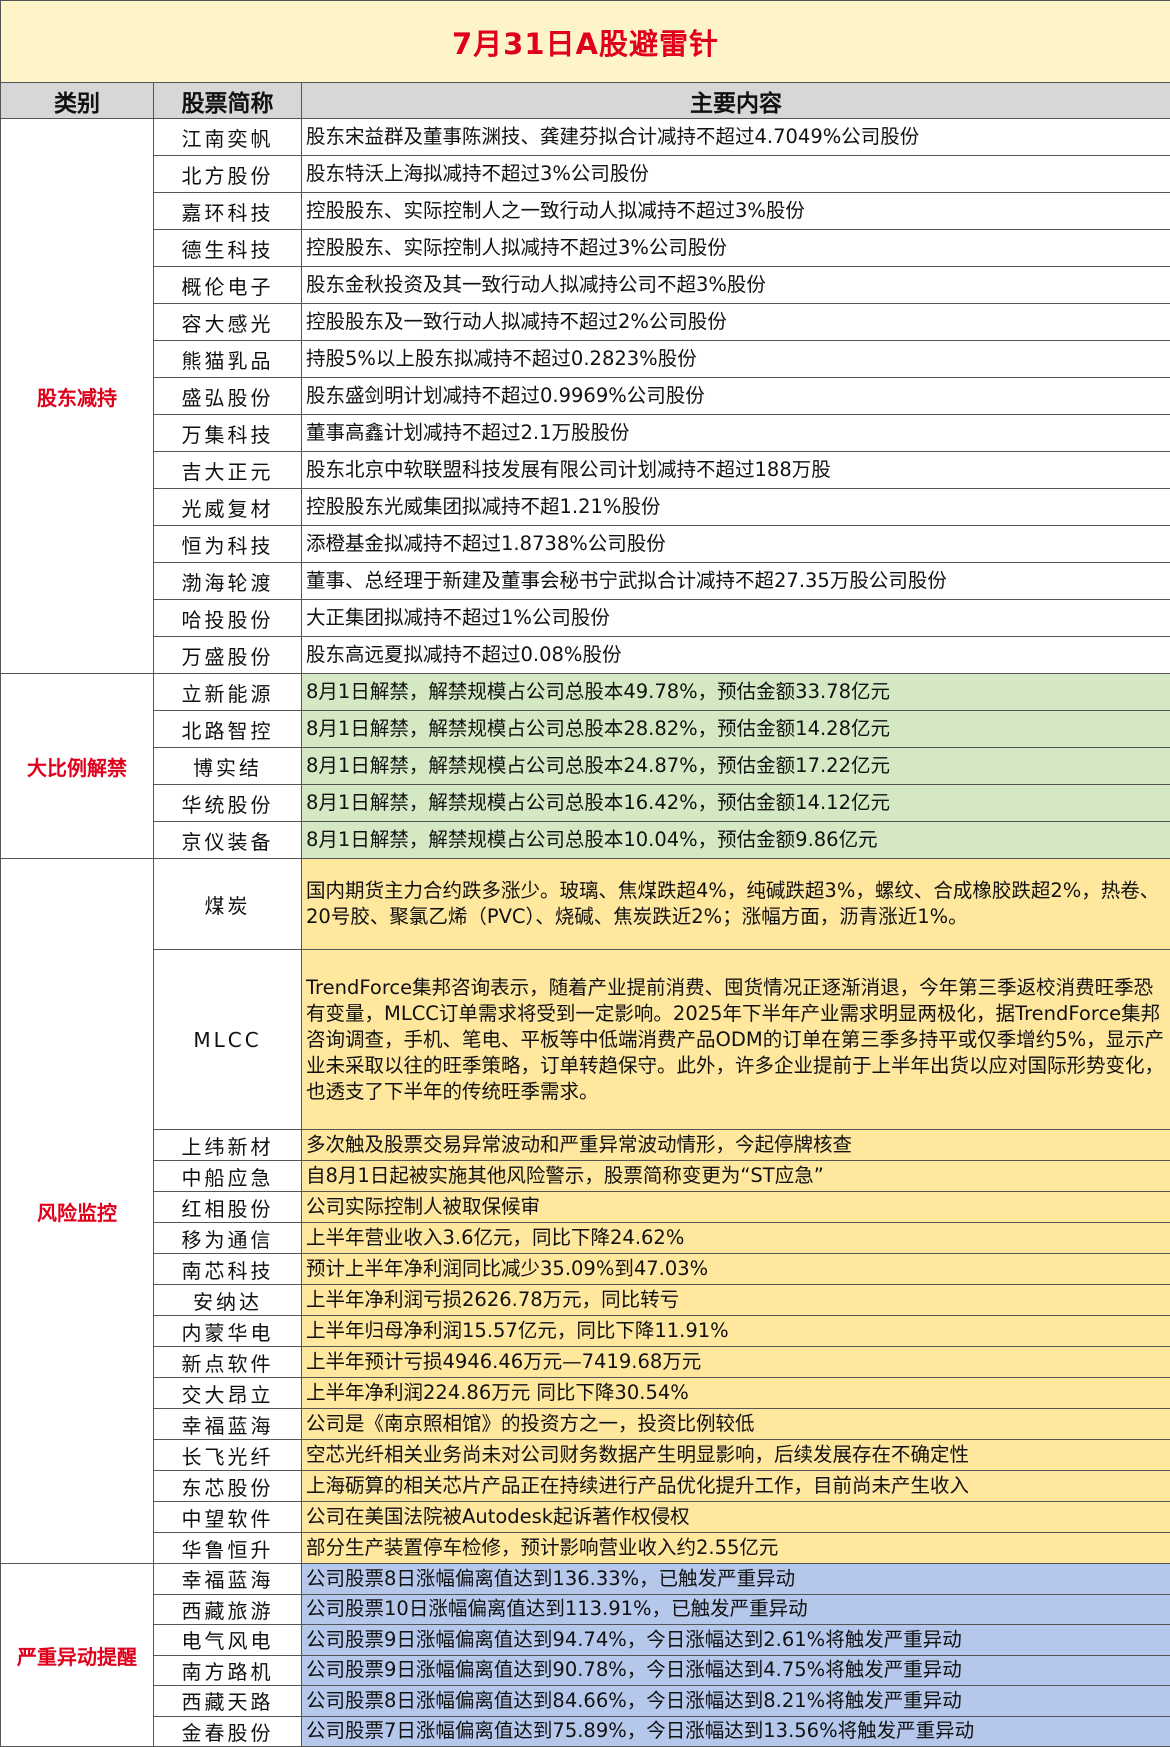  I want to click on stock-name-cell: 长飞光纤, so click(228, 1455).